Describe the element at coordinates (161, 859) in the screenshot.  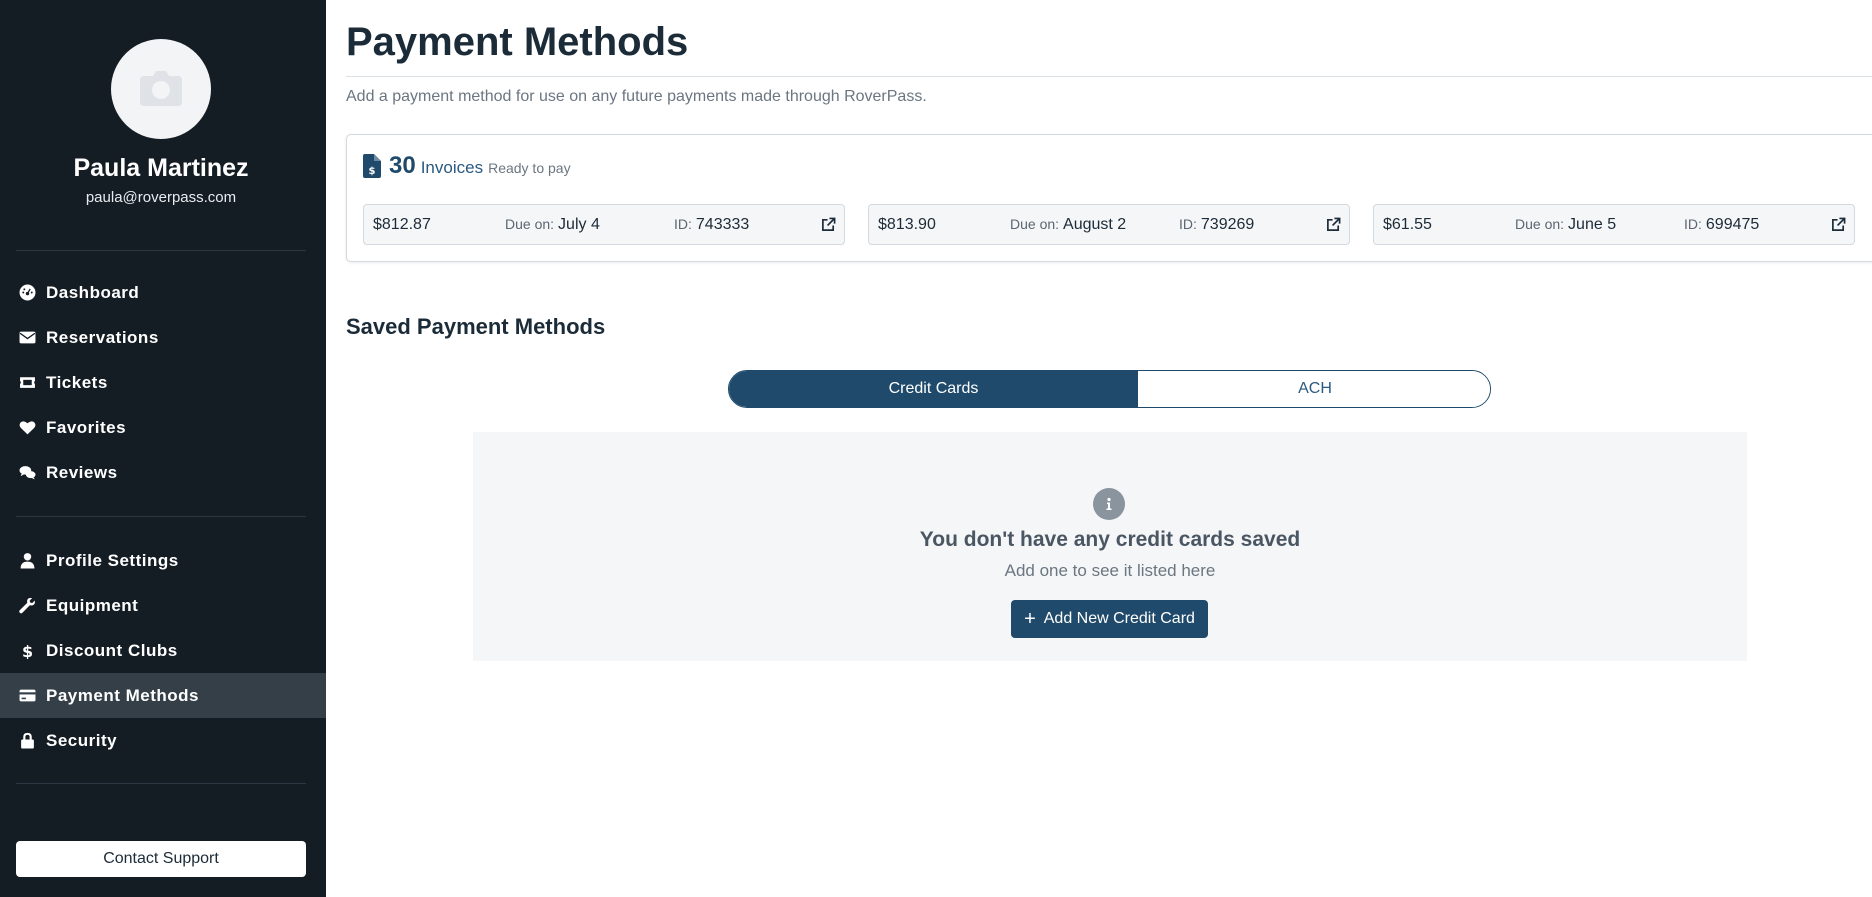
I see `contact-support-button: Contact Support` at that location.